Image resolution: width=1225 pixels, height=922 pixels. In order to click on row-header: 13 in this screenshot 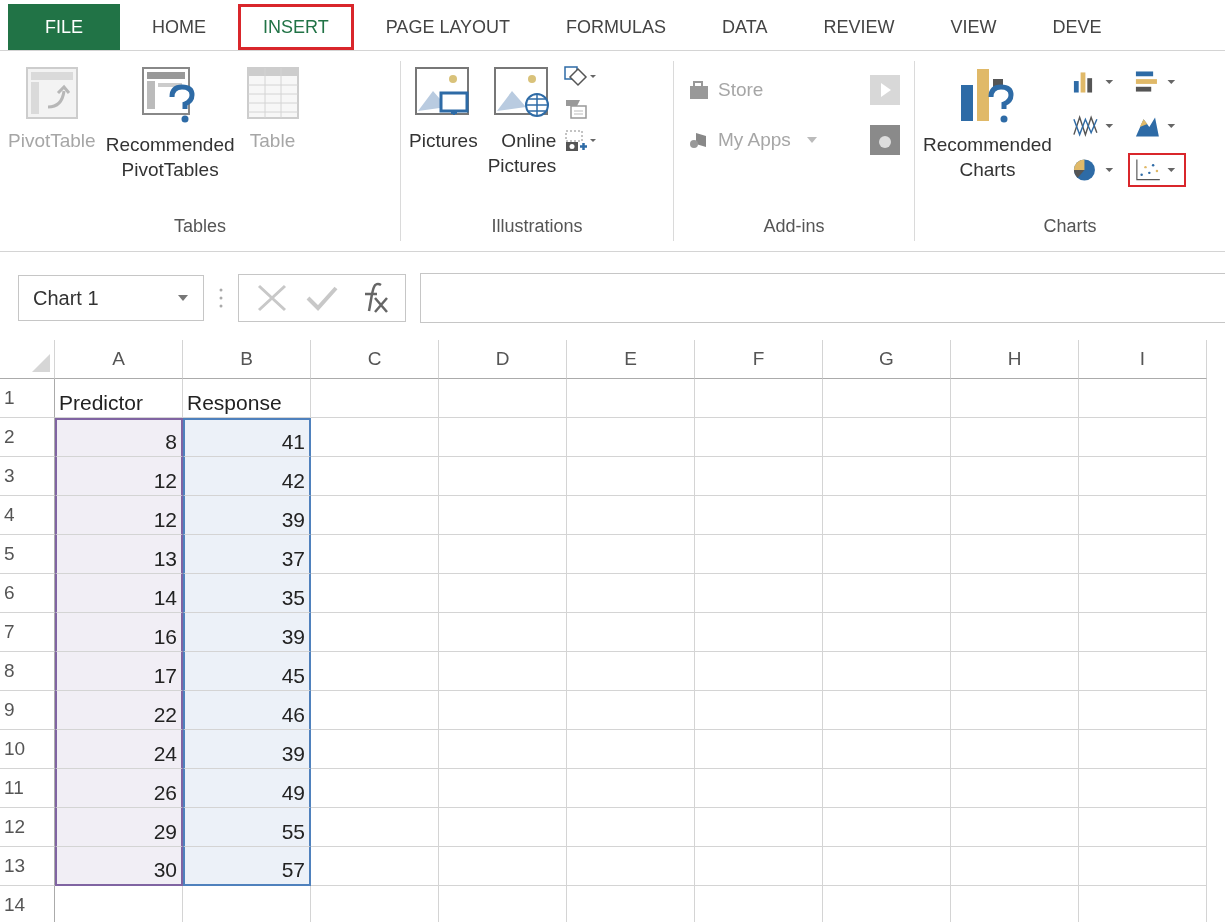, I will do `click(27, 866)`.